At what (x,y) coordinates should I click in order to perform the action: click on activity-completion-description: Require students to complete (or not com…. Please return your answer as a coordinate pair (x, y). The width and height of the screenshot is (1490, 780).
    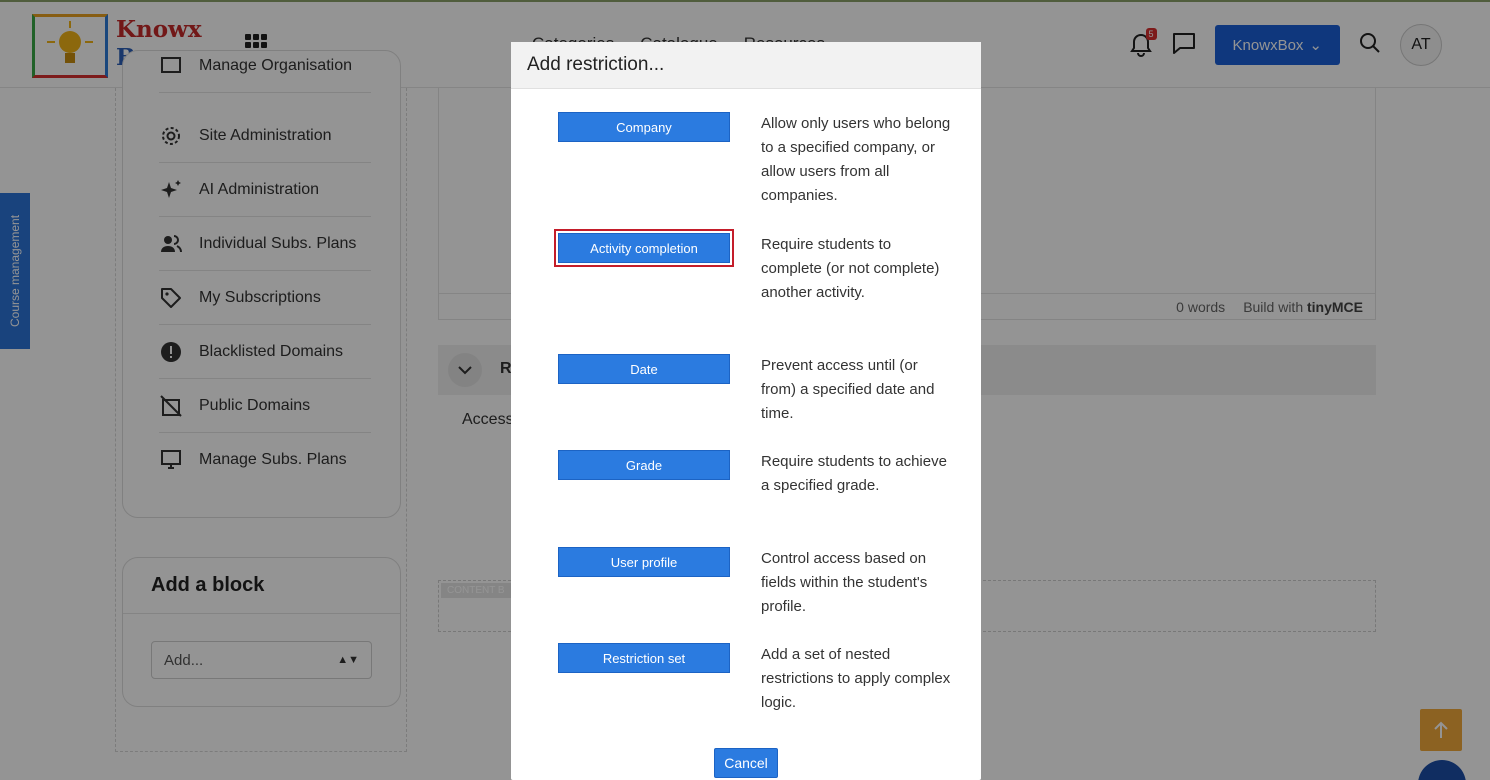
    Looking at the image, I should click on (850, 268).